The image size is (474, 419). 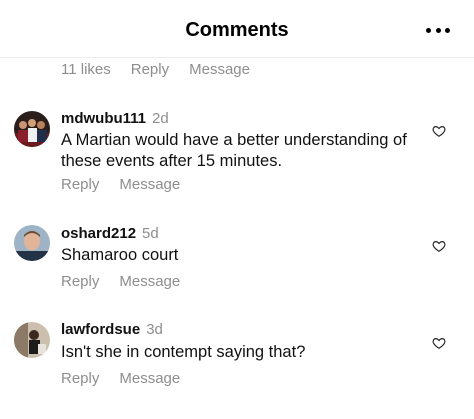 What do you see at coordinates (160, 118) in the screenshot?
I see `comment-time: 2d` at bounding box center [160, 118].